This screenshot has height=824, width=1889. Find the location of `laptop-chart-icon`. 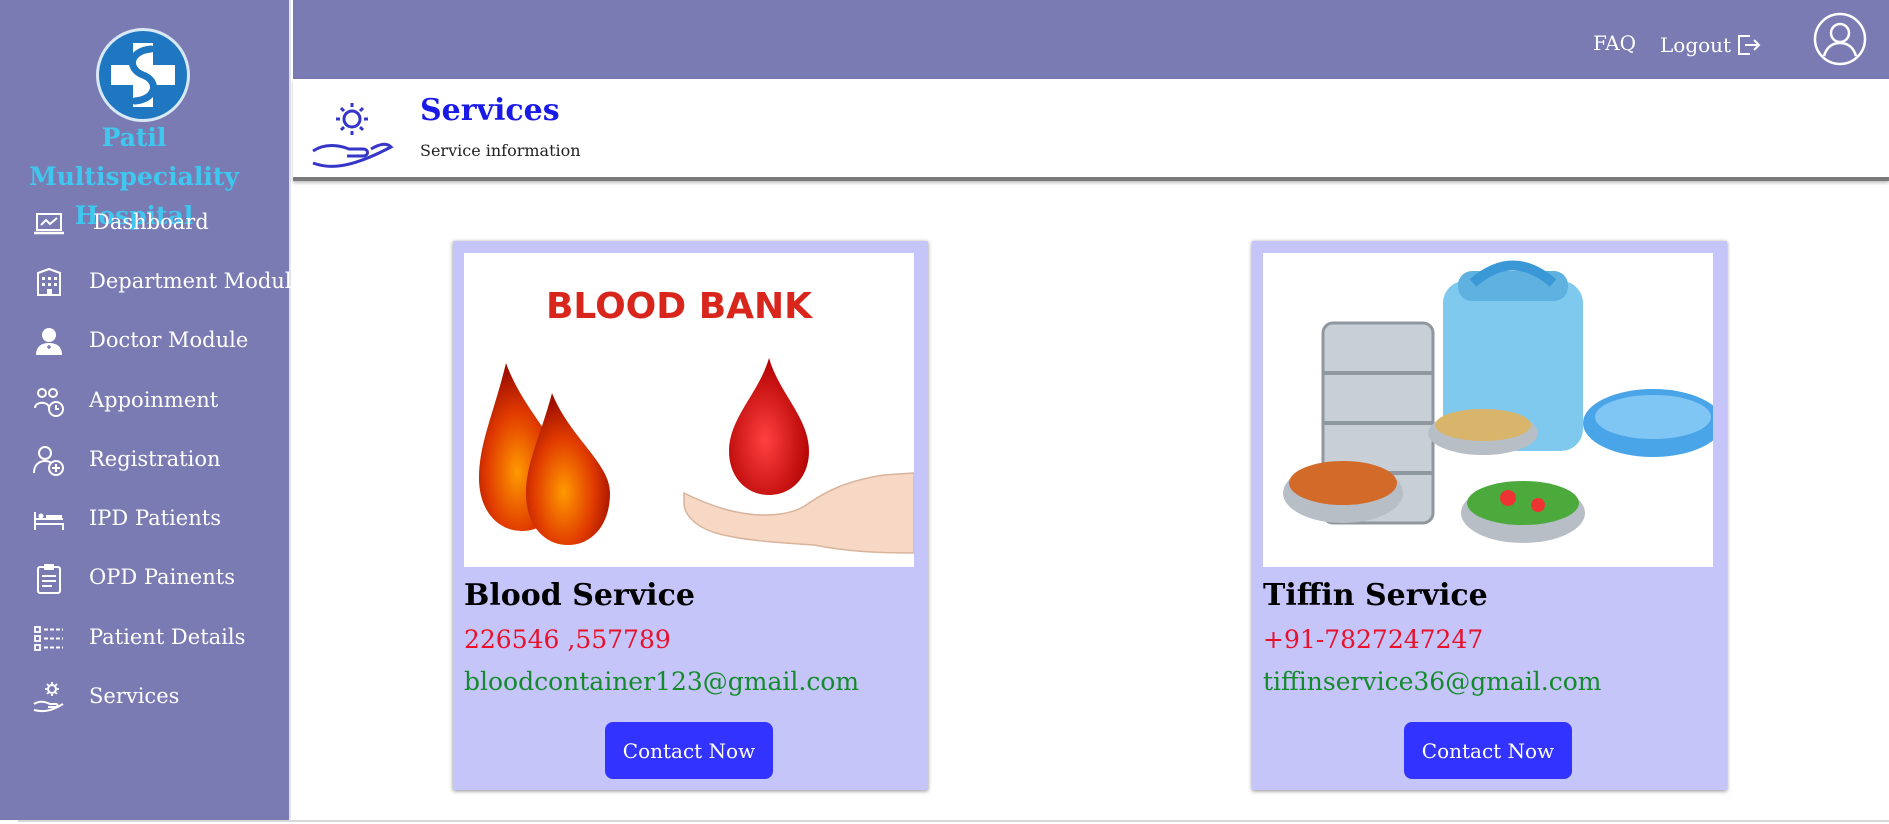

laptop-chart-icon is located at coordinates (49, 224).